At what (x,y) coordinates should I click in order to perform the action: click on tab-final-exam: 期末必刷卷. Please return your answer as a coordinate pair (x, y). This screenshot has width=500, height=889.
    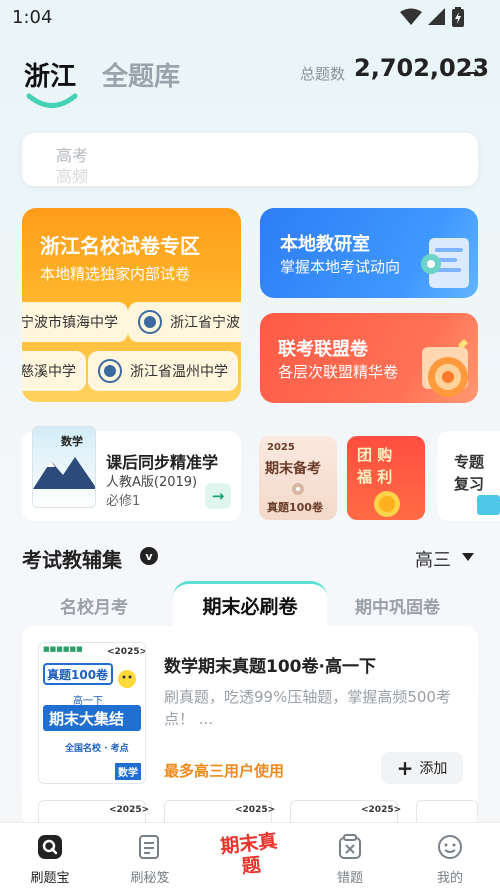
    Looking at the image, I should click on (250, 604).